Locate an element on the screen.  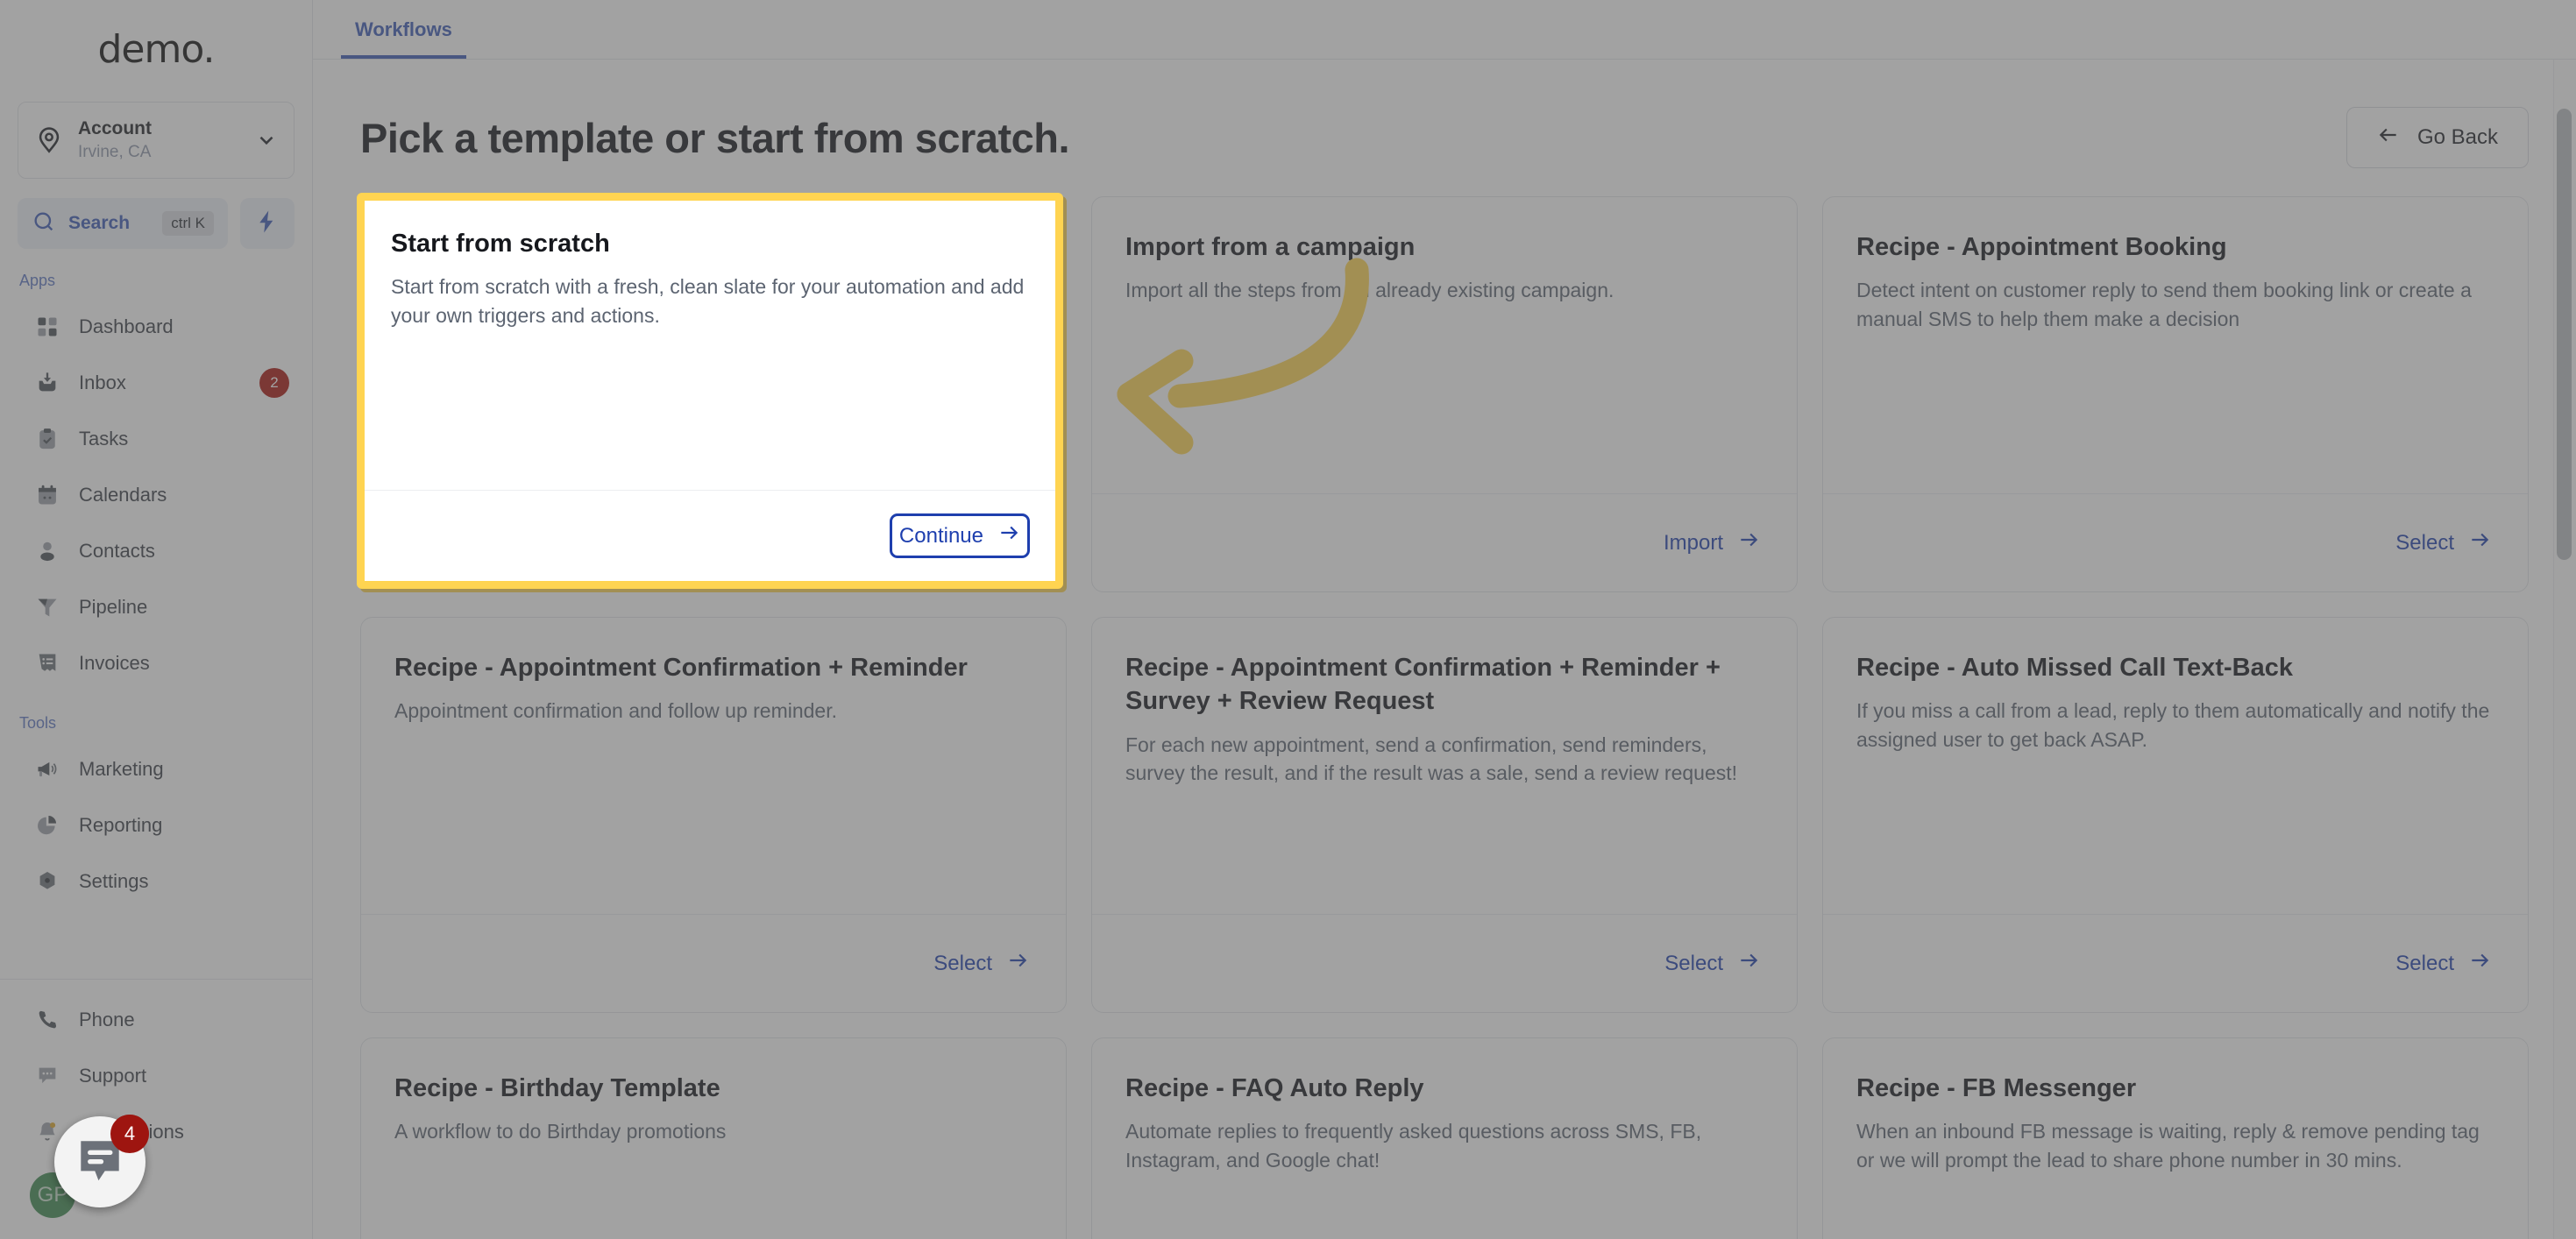
clipboard-check-icon is located at coordinates (47, 439).